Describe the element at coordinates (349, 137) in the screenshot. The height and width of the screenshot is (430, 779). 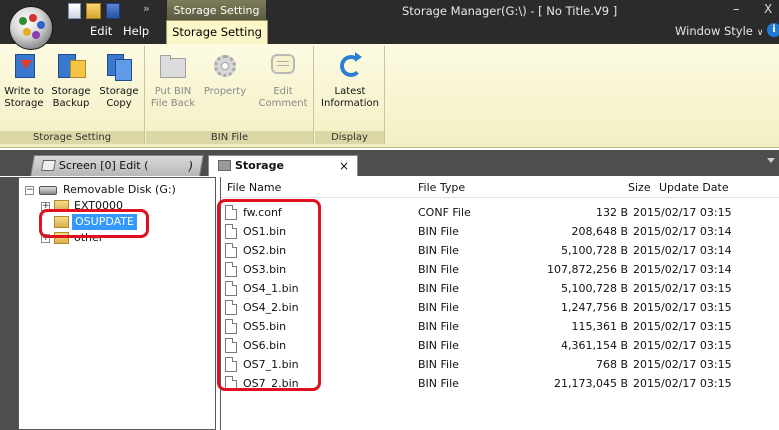
I see `group-label-display: Display` at that location.